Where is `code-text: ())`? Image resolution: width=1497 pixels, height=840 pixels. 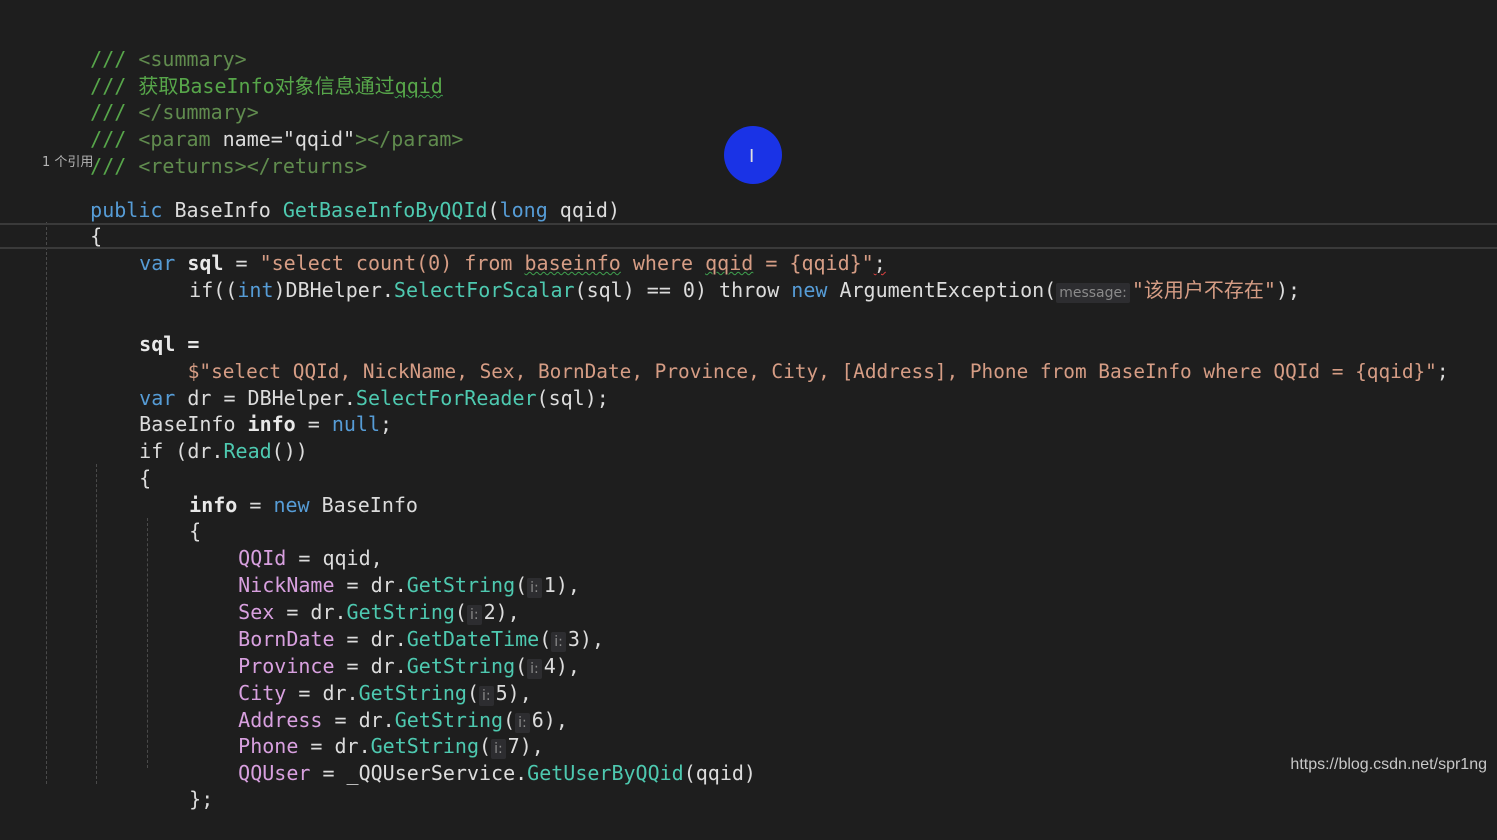 code-text: ()) is located at coordinates (289, 451).